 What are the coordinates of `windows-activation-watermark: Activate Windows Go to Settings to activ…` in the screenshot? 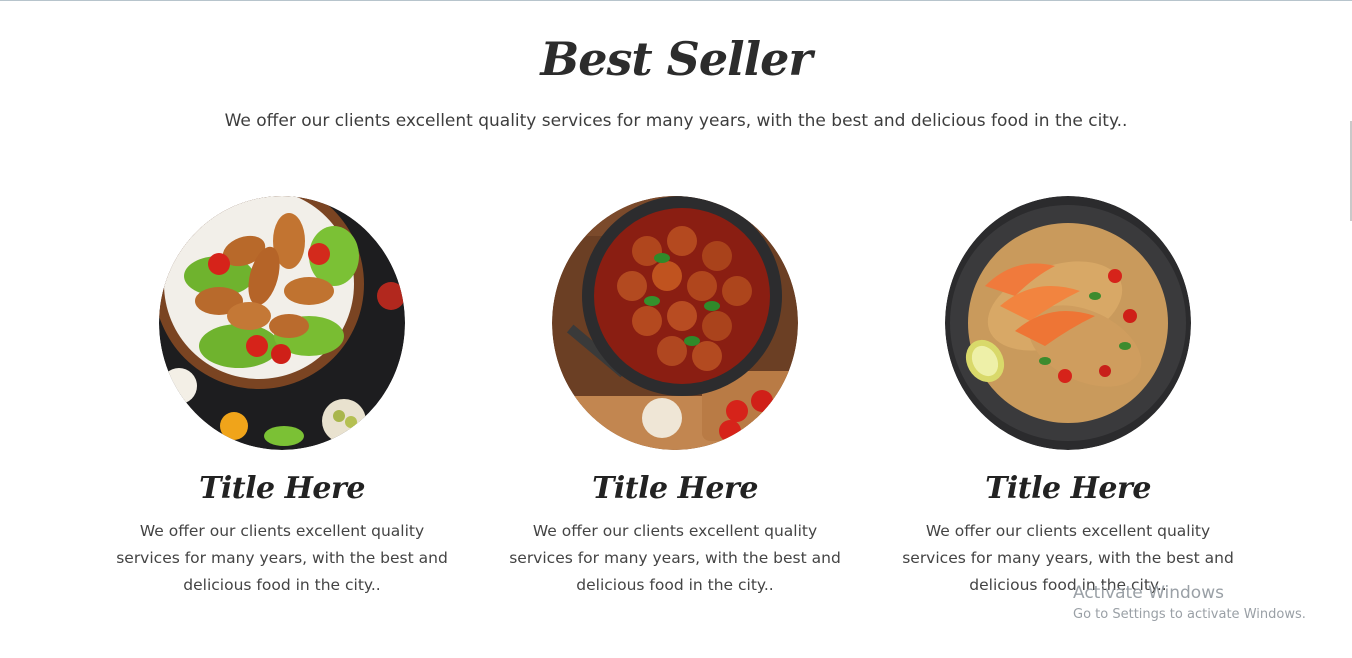 It's located at (1189, 603).